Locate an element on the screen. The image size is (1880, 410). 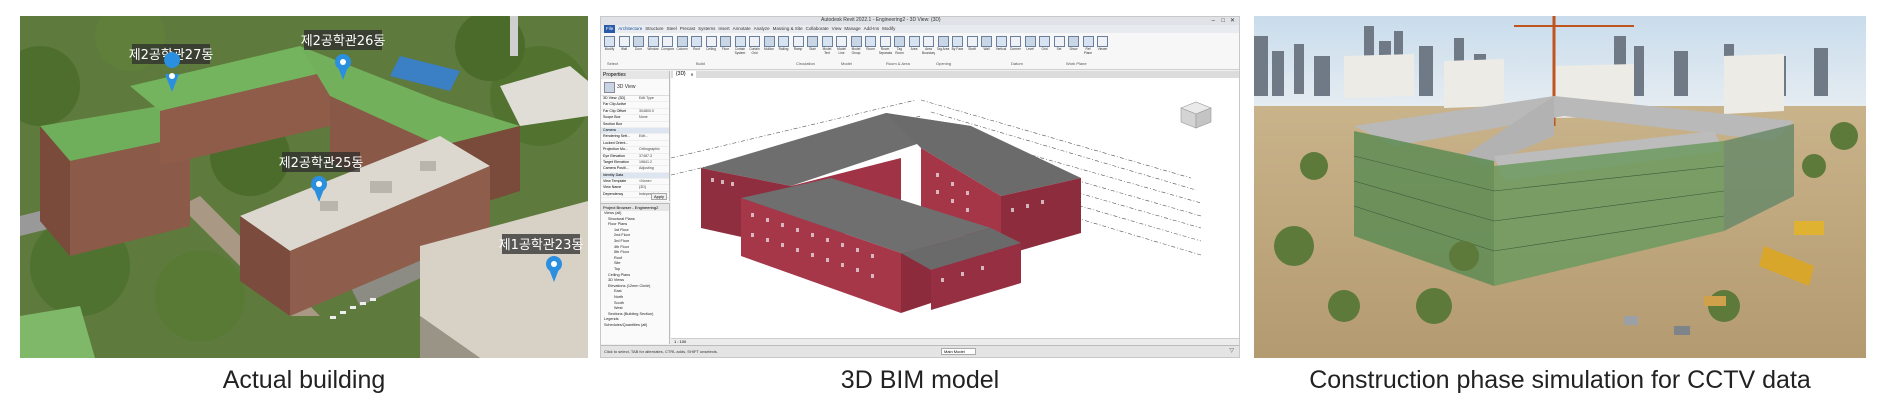
menu-tab-modify: Modify is located at coordinates (888, 29).